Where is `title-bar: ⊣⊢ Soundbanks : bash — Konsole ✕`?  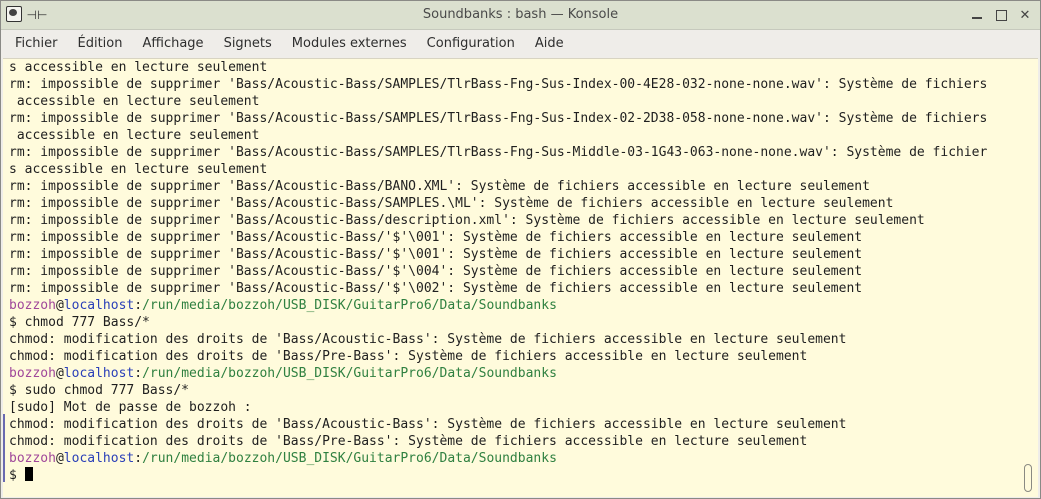
title-bar: ⊣⊢ Soundbanks : bash — Konsole ✕ is located at coordinates (520, 15).